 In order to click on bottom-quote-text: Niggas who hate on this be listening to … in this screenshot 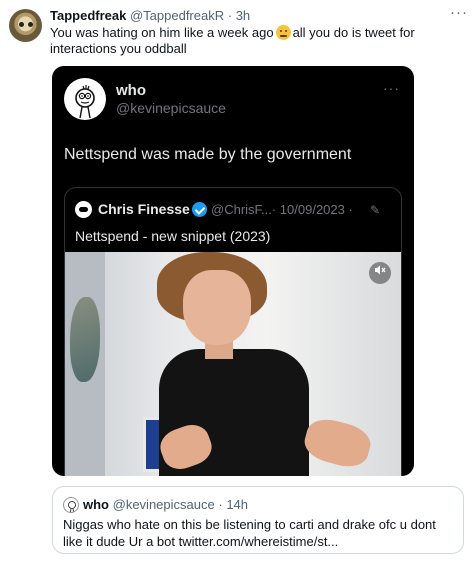, I will do `click(249, 533)`.